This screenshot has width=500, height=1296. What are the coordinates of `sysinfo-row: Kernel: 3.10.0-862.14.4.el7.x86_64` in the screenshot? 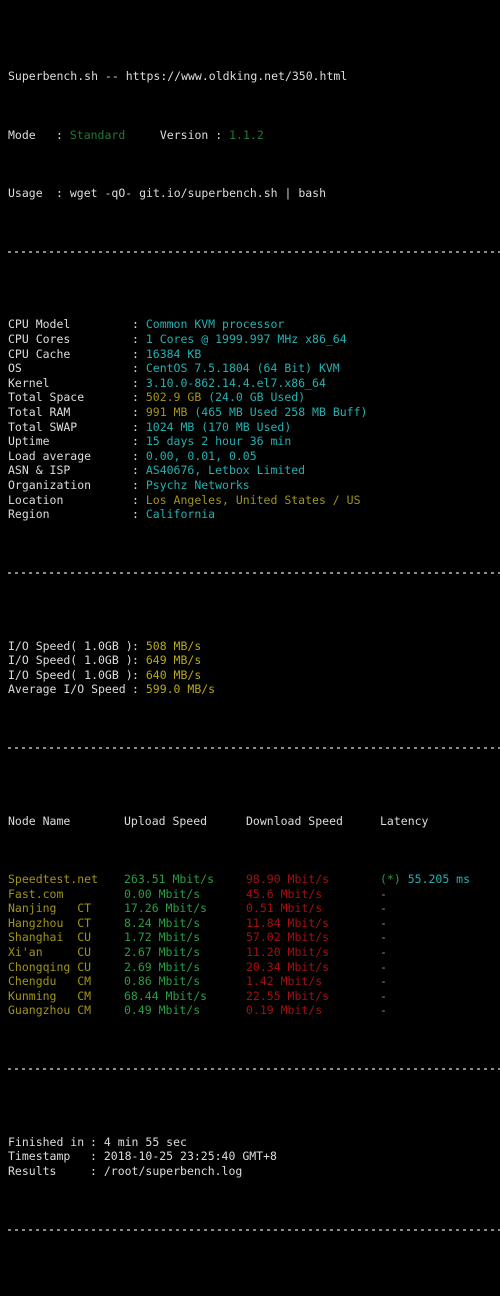 It's located at (254, 383).